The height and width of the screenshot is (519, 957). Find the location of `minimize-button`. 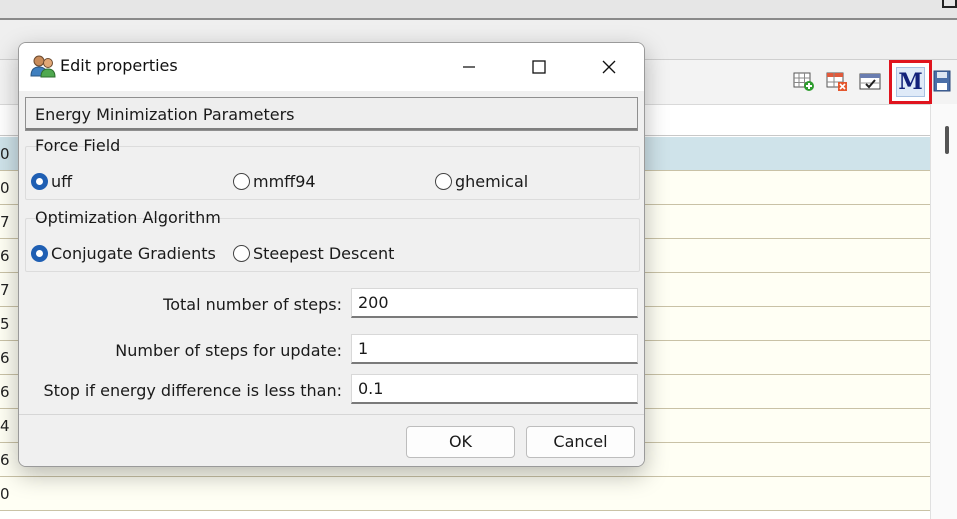

minimize-button is located at coordinates (469, 67).